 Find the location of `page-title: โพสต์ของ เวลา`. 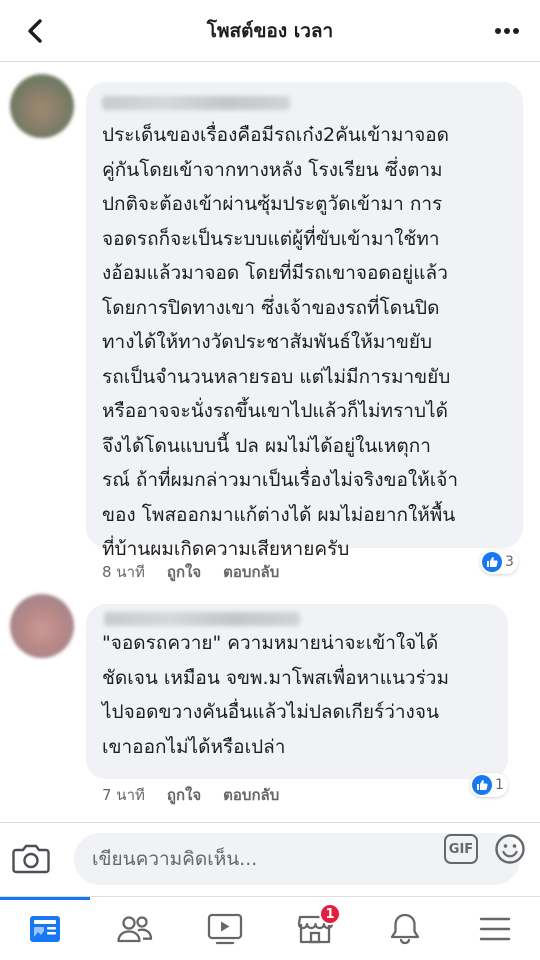

page-title: โพสต์ของ เวลา is located at coordinates (270, 30).